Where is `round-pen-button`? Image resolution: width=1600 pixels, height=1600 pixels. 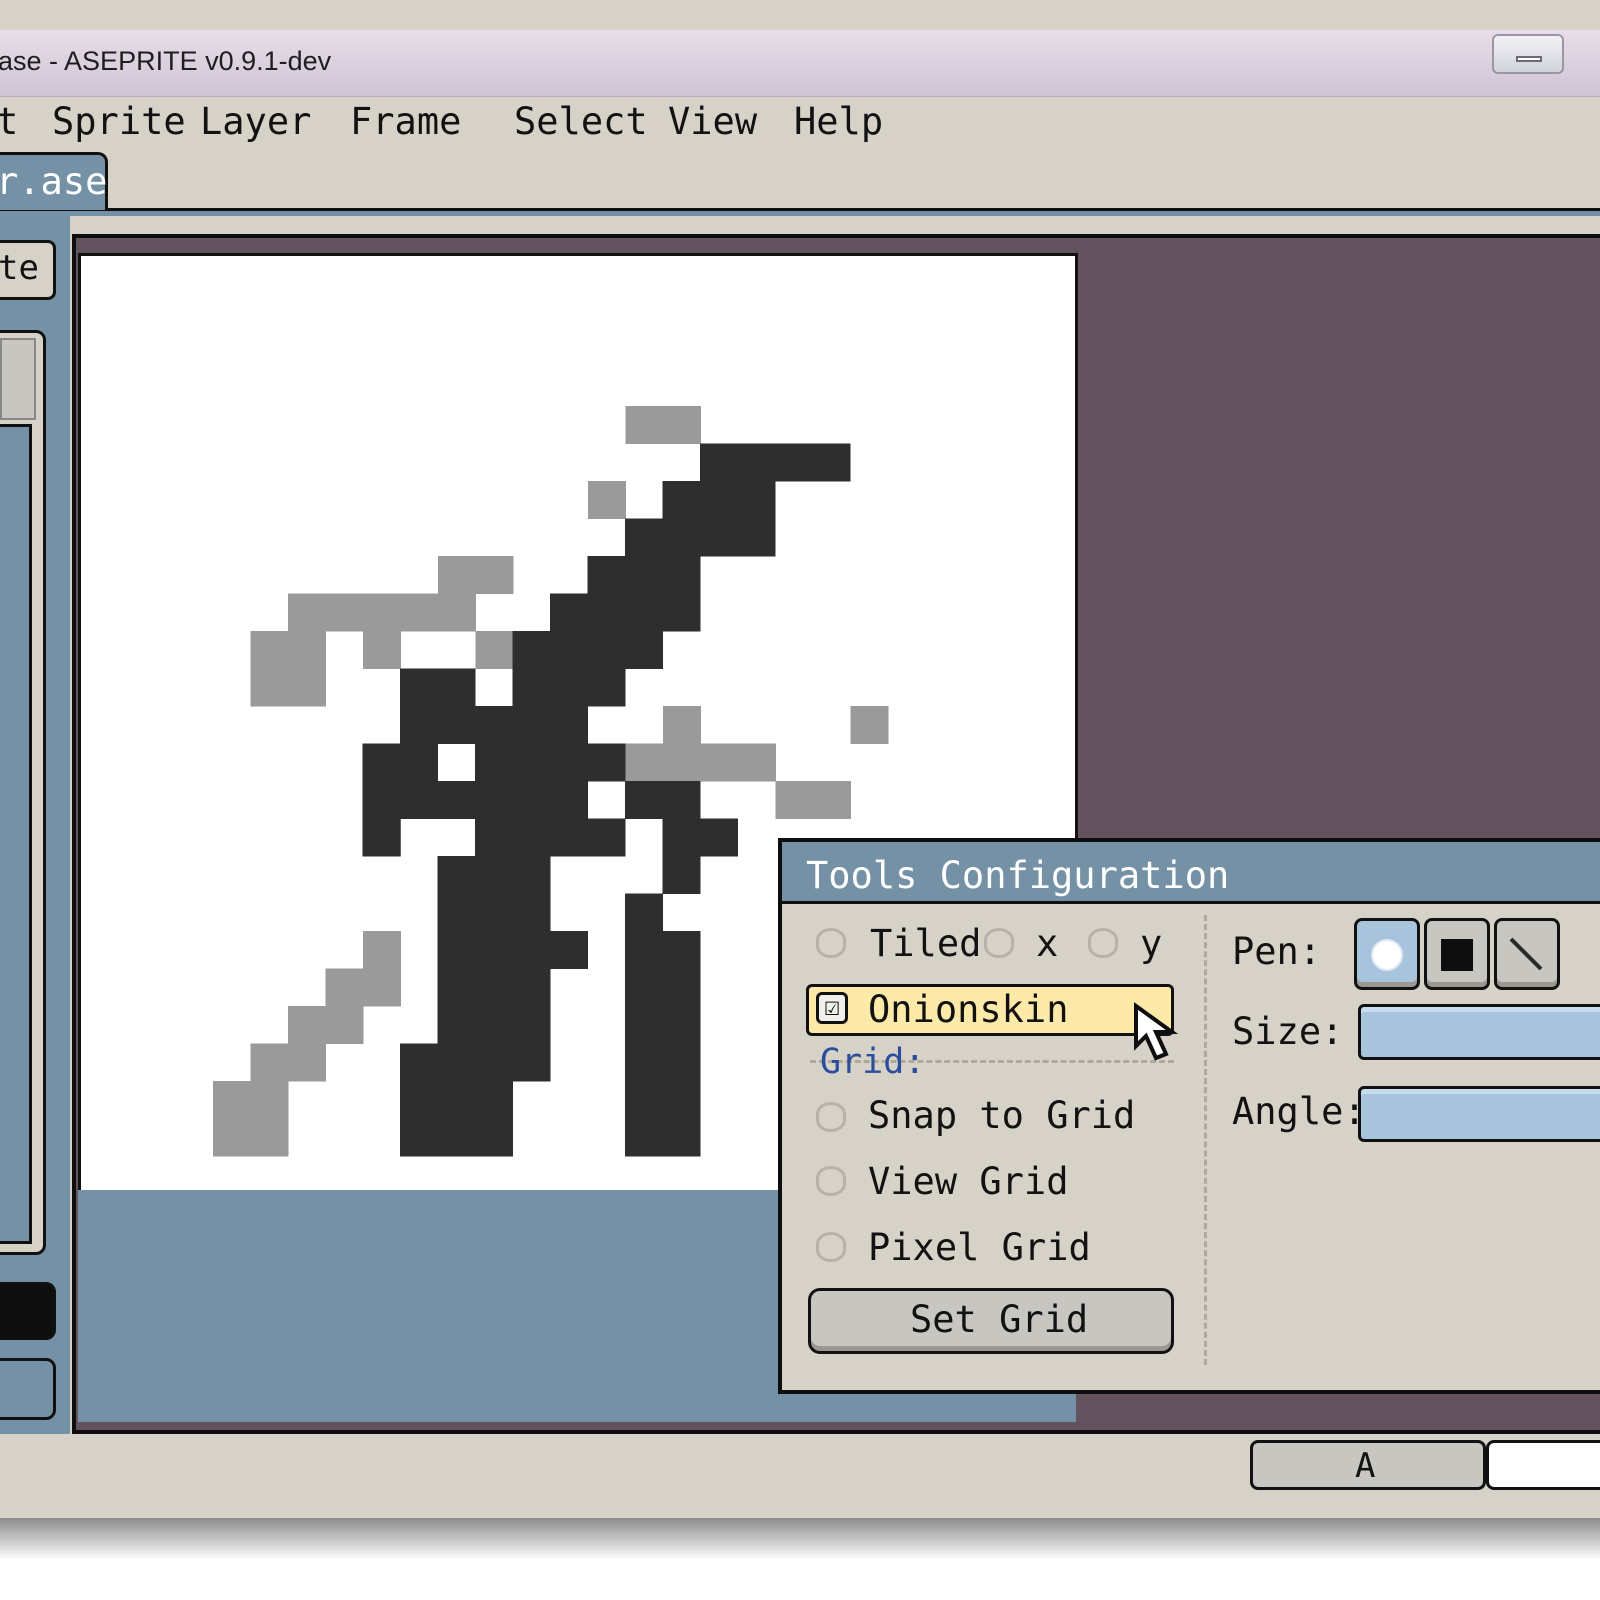 round-pen-button is located at coordinates (1387, 954).